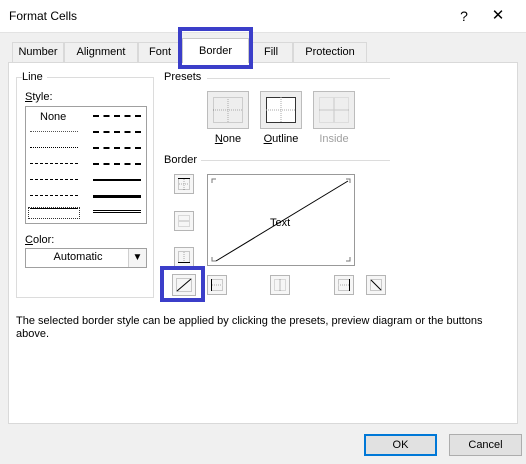 Image resolution: width=526 pixels, height=464 pixels. I want to click on border-bottom-icon, so click(184, 257).